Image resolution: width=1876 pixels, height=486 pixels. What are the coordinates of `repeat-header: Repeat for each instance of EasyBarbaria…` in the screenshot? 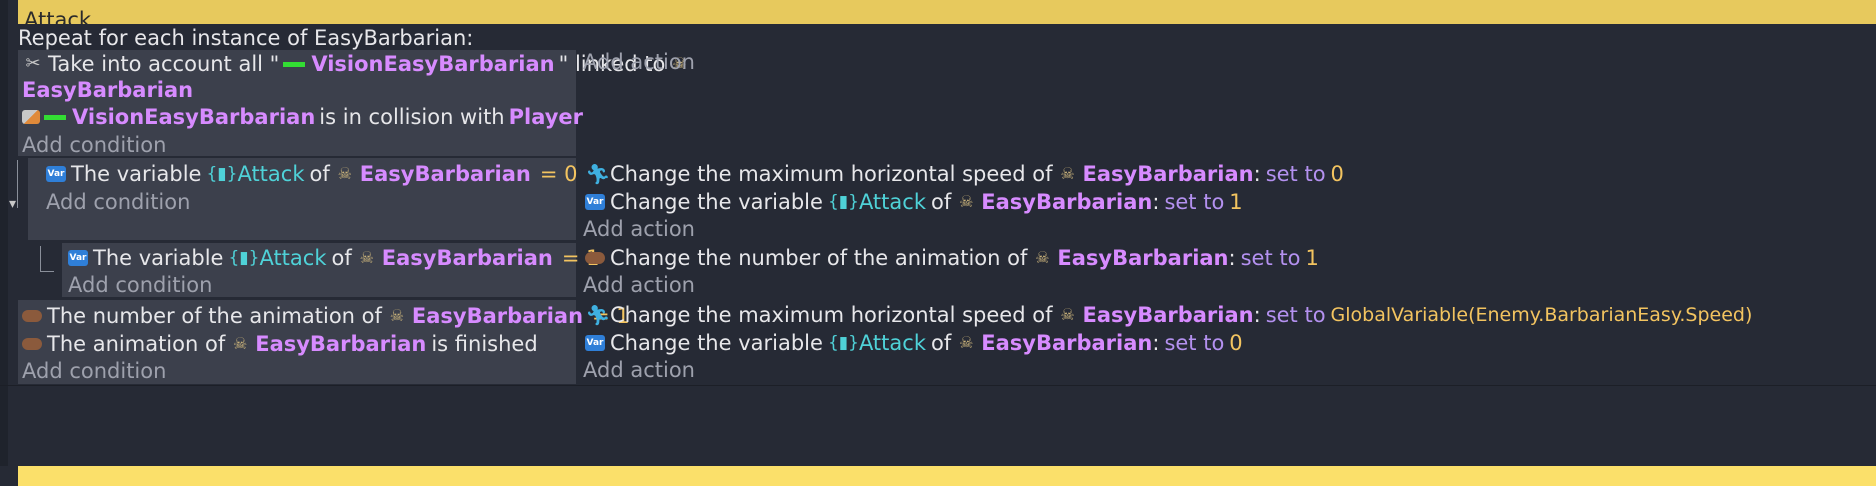 It's located at (245, 38).